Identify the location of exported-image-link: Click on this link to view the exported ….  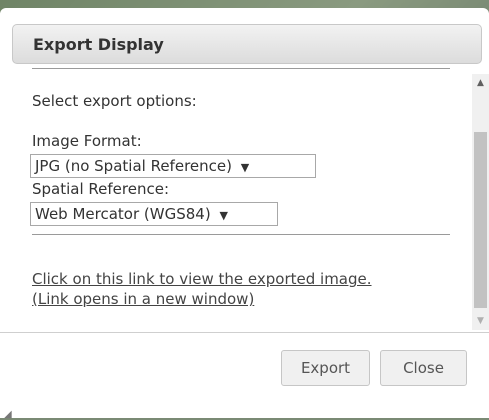
(202, 279).